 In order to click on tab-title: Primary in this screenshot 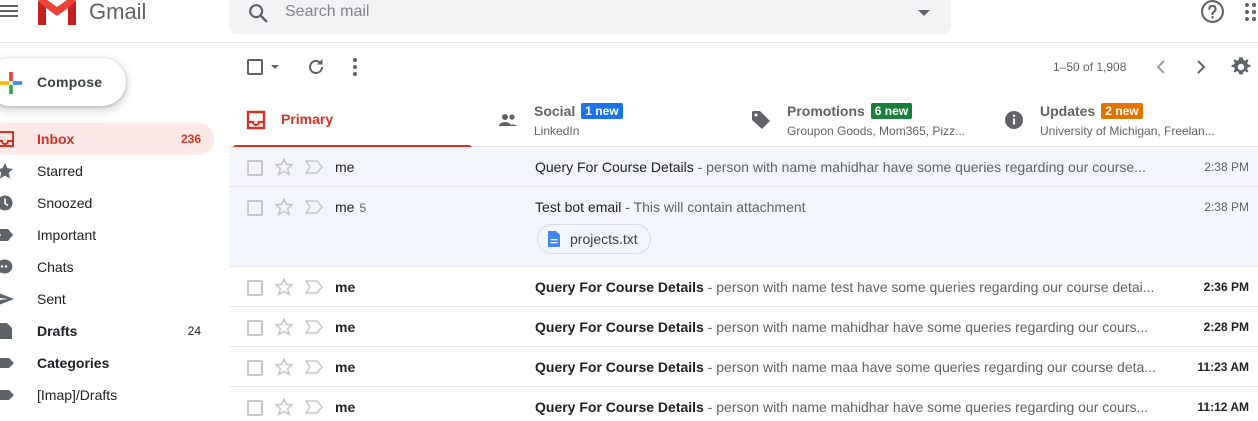, I will do `click(307, 119)`.